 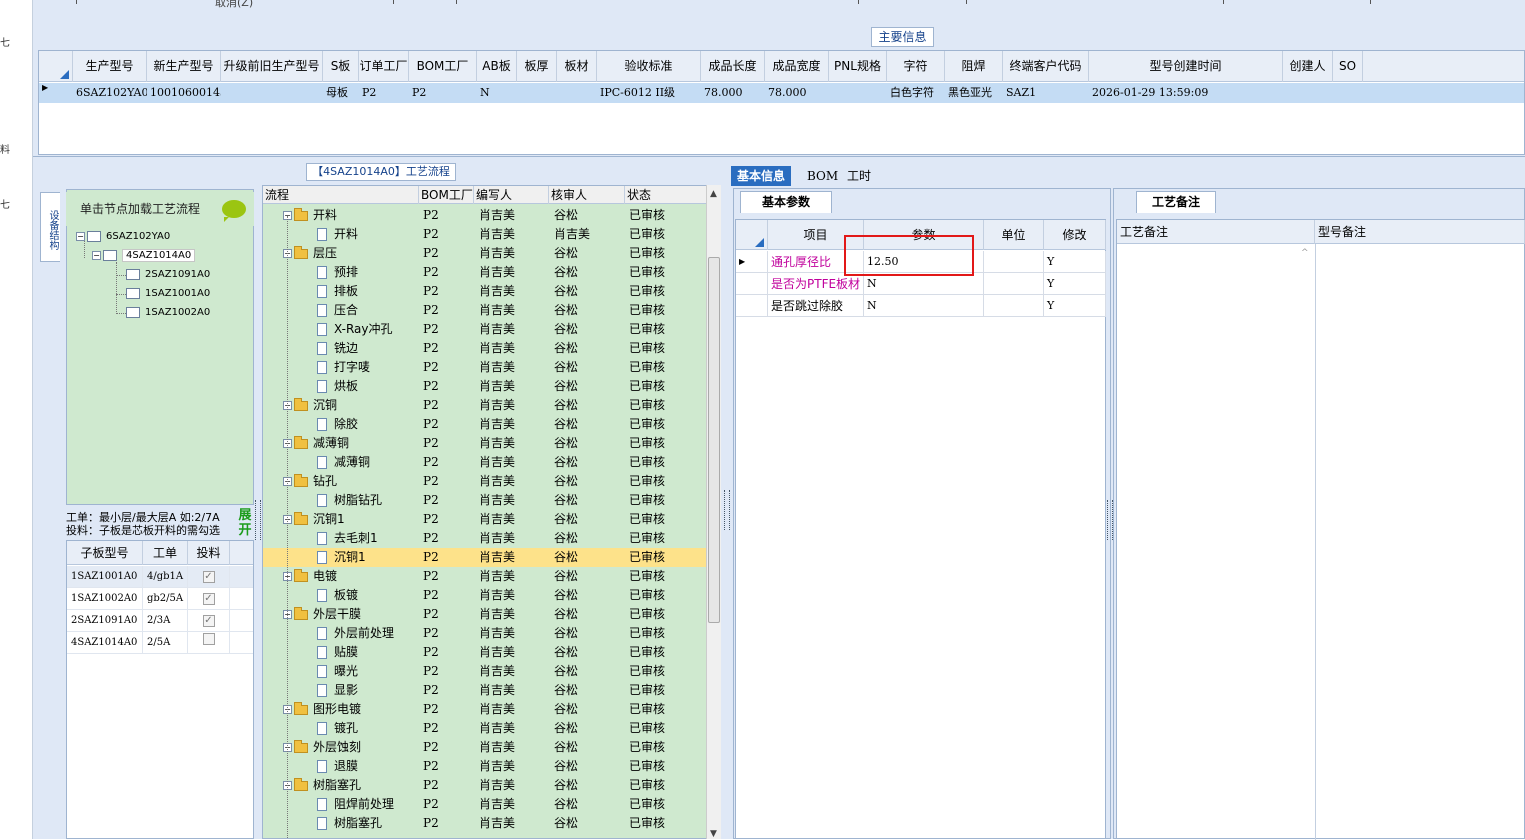 What do you see at coordinates (1014, 235) in the screenshot?
I see `col-unit: 单位` at bounding box center [1014, 235].